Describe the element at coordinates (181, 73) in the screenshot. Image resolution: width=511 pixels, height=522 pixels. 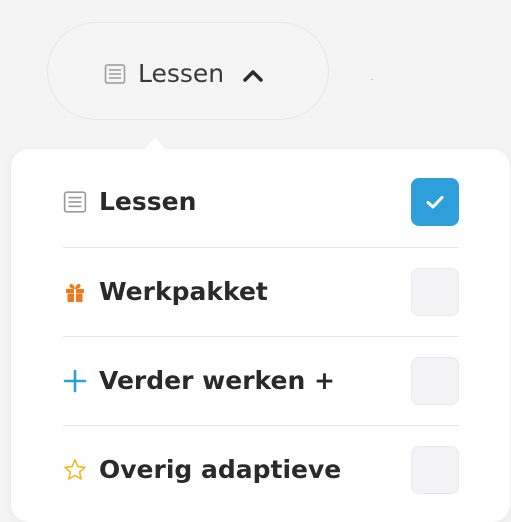
I see `trigger-label: Lessen` at that location.